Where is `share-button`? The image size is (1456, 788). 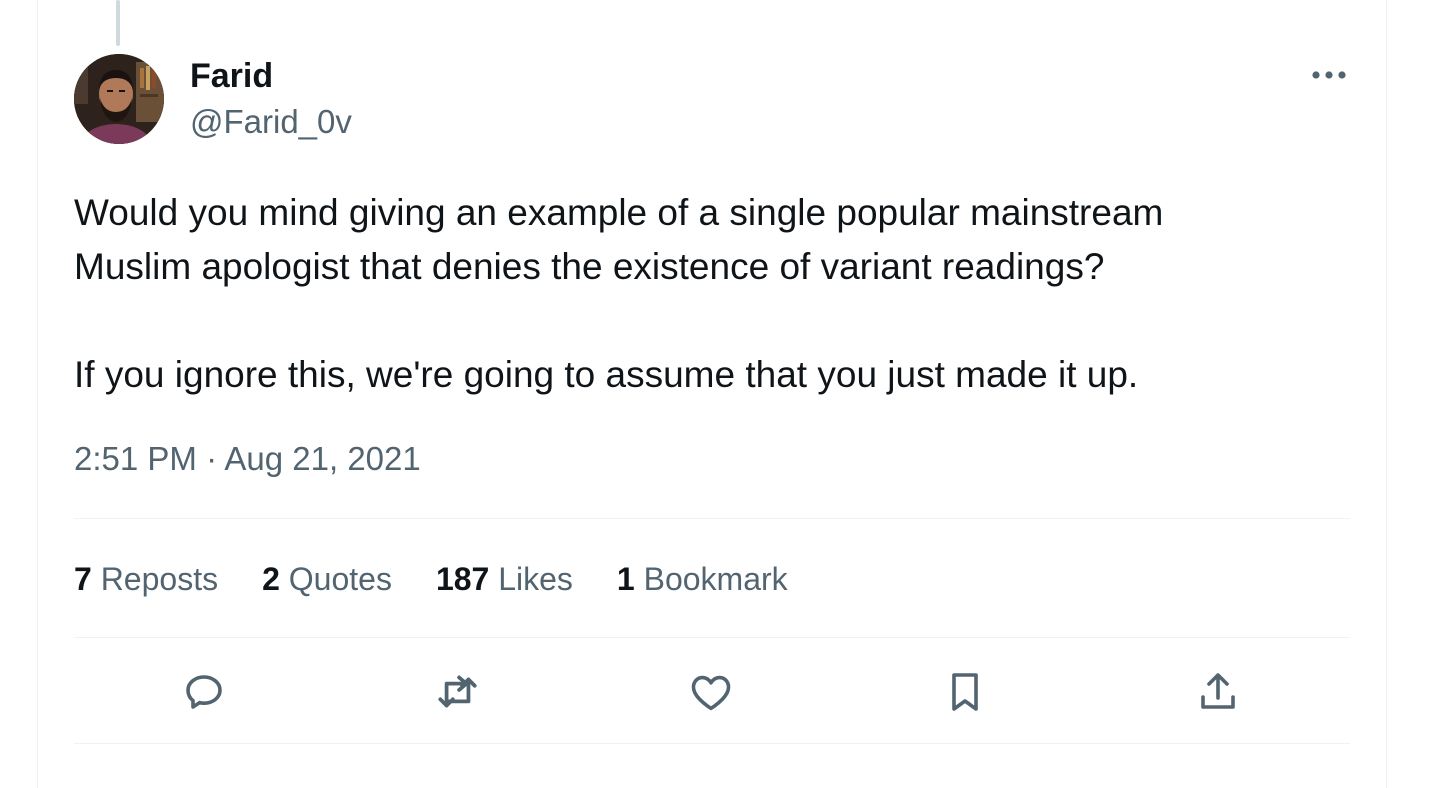 share-button is located at coordinates (1218, 692).